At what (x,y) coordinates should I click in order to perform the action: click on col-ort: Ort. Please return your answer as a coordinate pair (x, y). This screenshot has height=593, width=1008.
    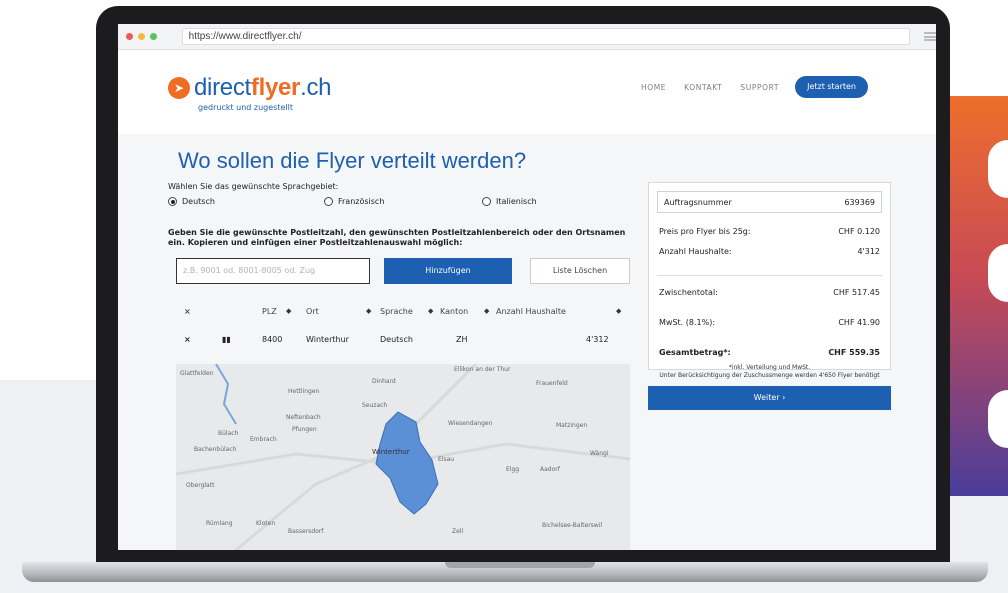
    Looking at the image, I should click on (312, 311).